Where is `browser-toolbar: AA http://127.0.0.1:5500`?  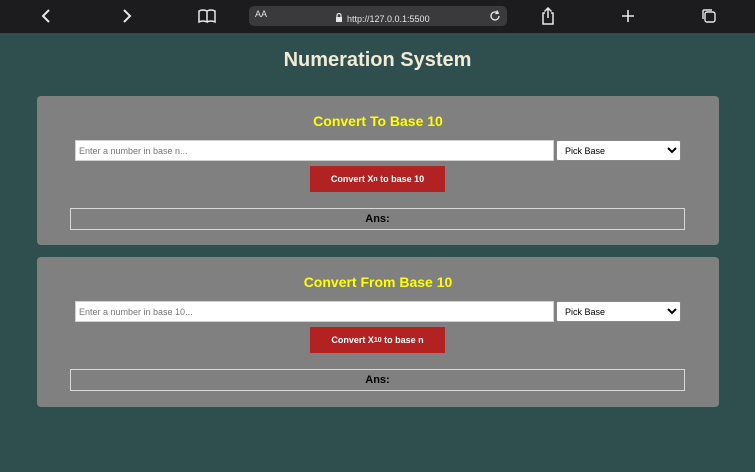
browser-toolbar: AA http://127.0.0.1:5500 is located at coordinates (377, 16).